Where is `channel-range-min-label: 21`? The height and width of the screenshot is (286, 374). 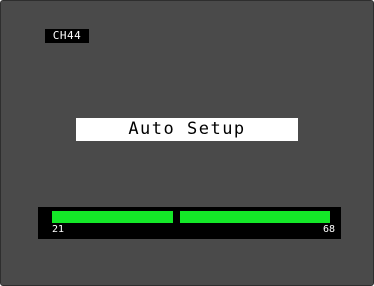 channel-range-min-label: 21 is located at coordinates (58, 229).